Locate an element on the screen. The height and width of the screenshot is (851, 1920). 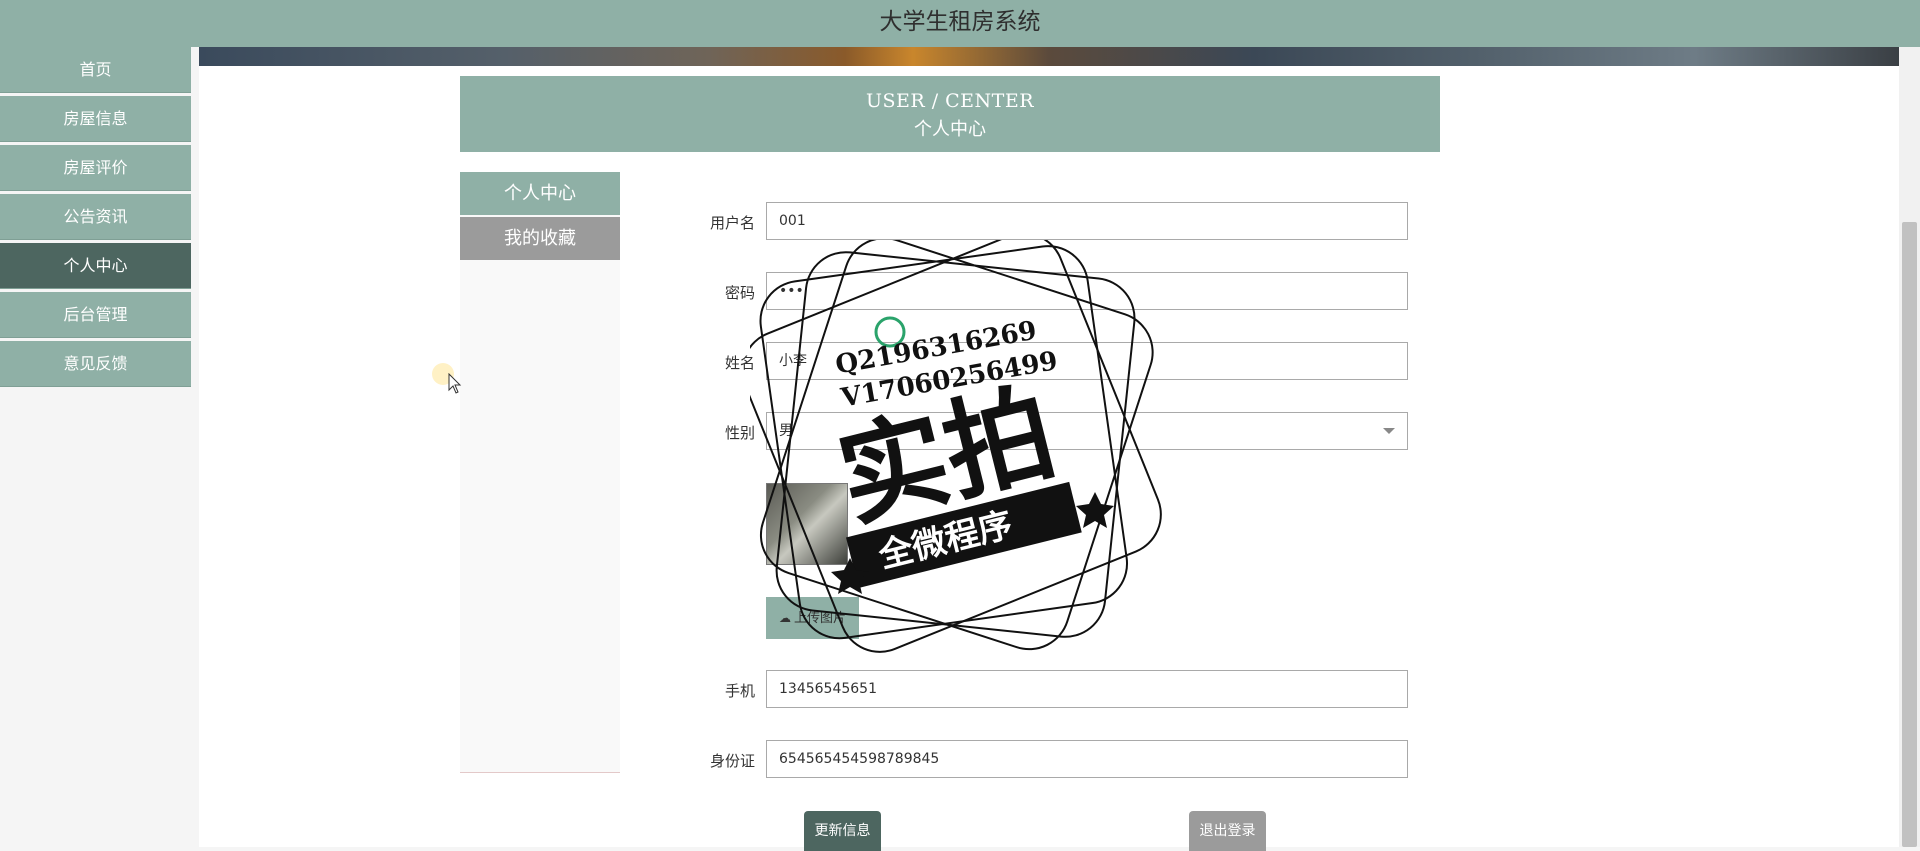
sidebar-item-admin: 后台管理 is located at coordinates (95, 315).